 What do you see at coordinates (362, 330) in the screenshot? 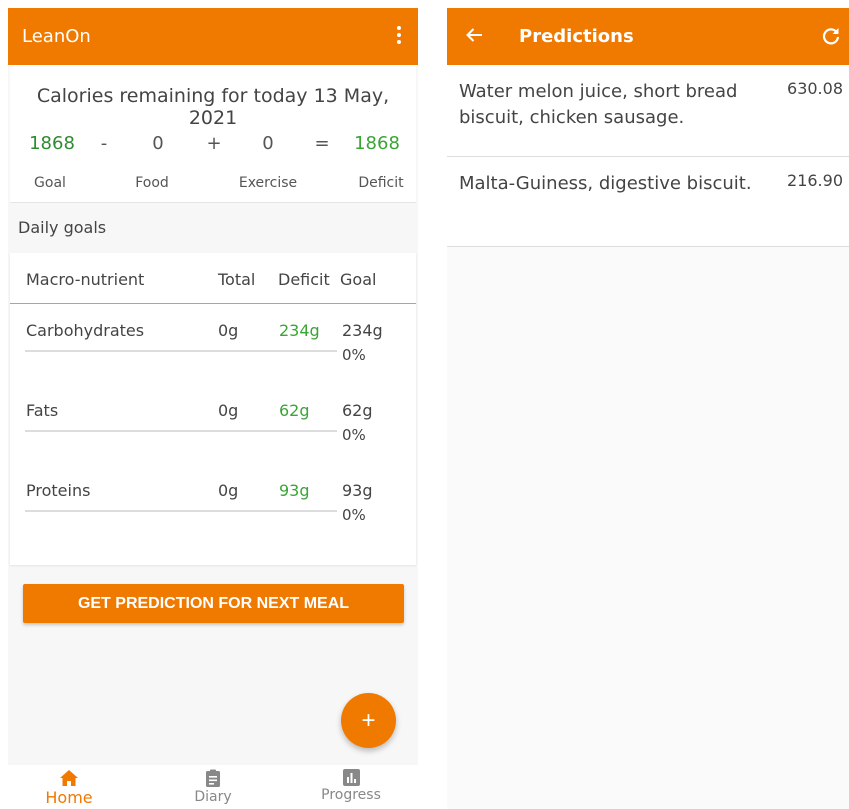
I see `macro-goal: 234g` at bounding box center [362, 330].